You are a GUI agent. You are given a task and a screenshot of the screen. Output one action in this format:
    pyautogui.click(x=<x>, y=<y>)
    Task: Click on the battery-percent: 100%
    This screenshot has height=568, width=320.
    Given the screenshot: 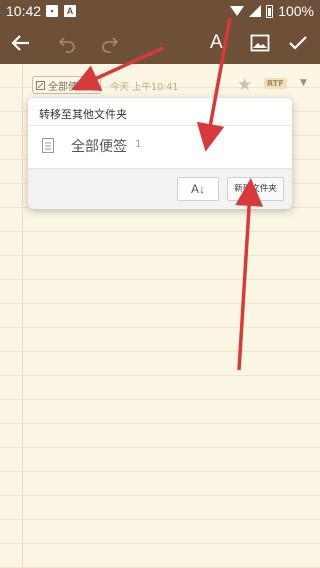 What is the action you would take?
    pyautogui.click(x=296, y=11)
    